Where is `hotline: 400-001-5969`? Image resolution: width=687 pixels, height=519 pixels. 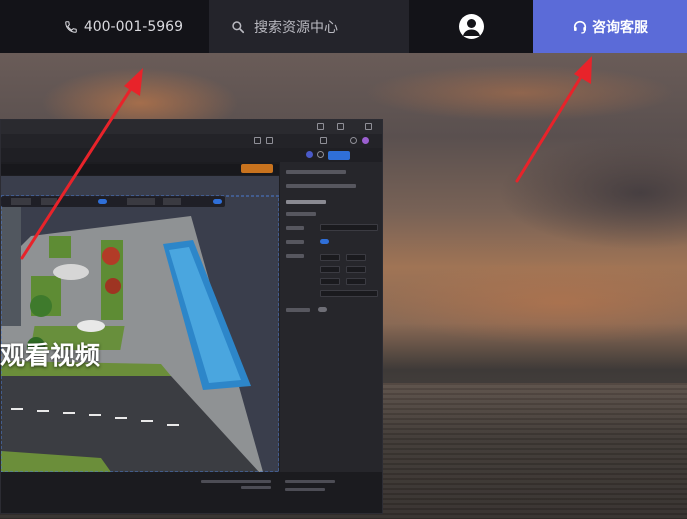 hotline: 400-001-5969 is located at coordinates (104, 26).